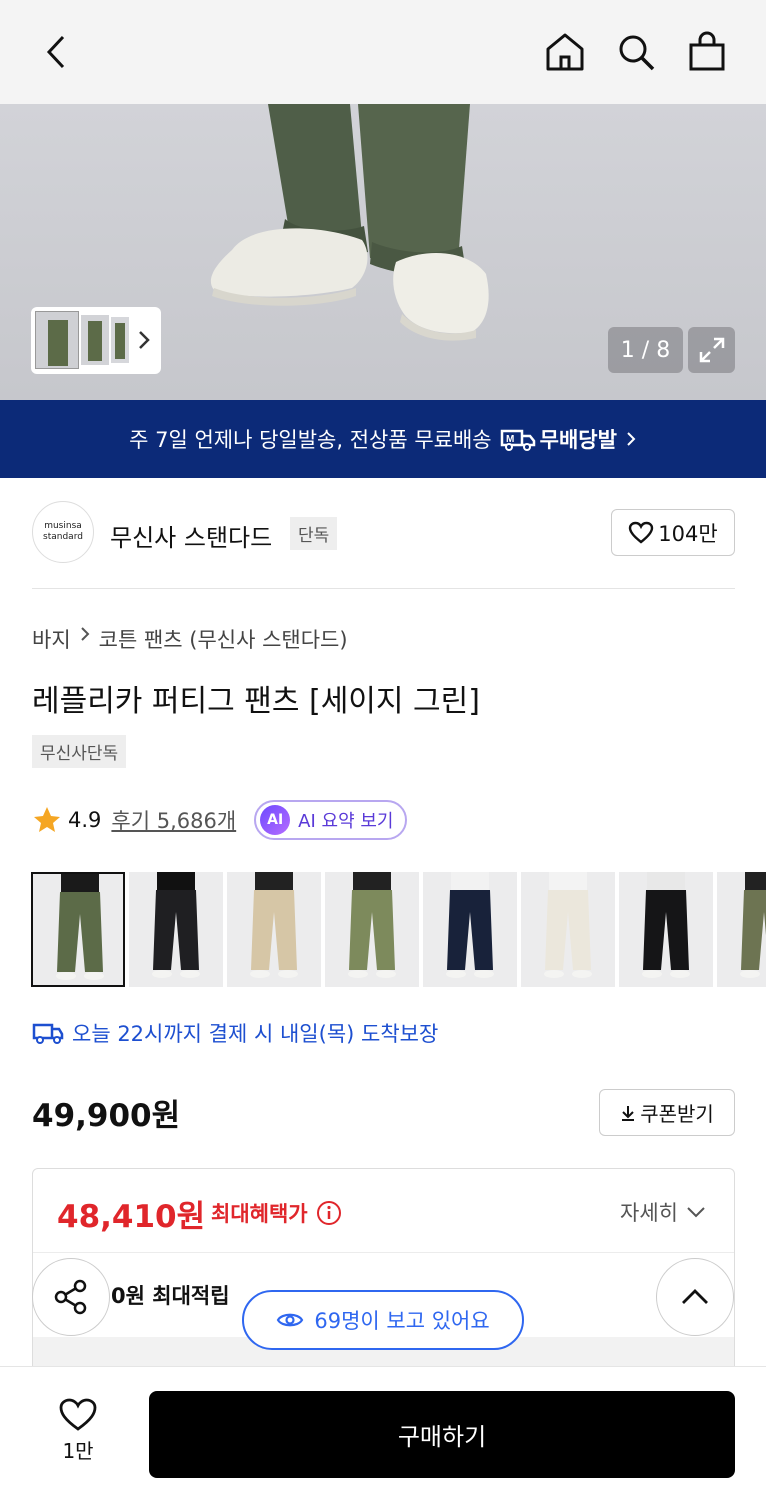  I want to click on ai-summary-label: AI 요약 보기, so click(346, 821).